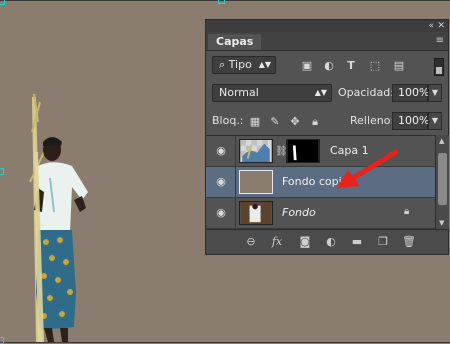  Describe the element at coordinates (277, 242) in the screenshot. I see `fx-icon: fx` at that location.